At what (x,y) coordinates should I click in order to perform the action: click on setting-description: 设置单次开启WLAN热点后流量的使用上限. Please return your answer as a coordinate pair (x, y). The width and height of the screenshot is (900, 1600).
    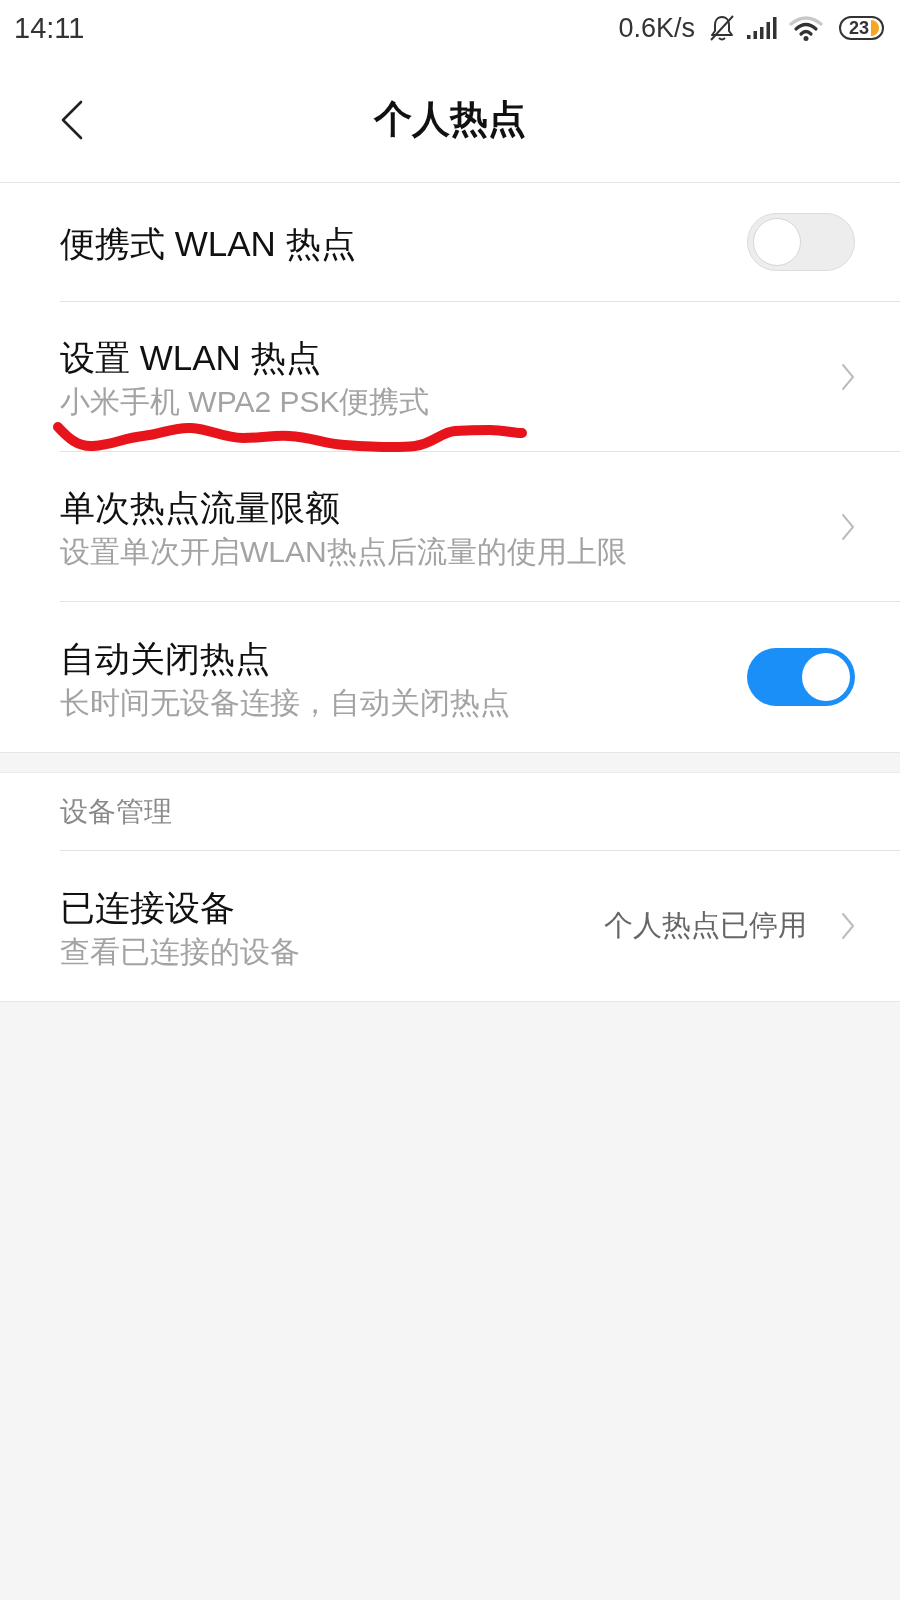
    Looking at the image, I should click on (343, 552).